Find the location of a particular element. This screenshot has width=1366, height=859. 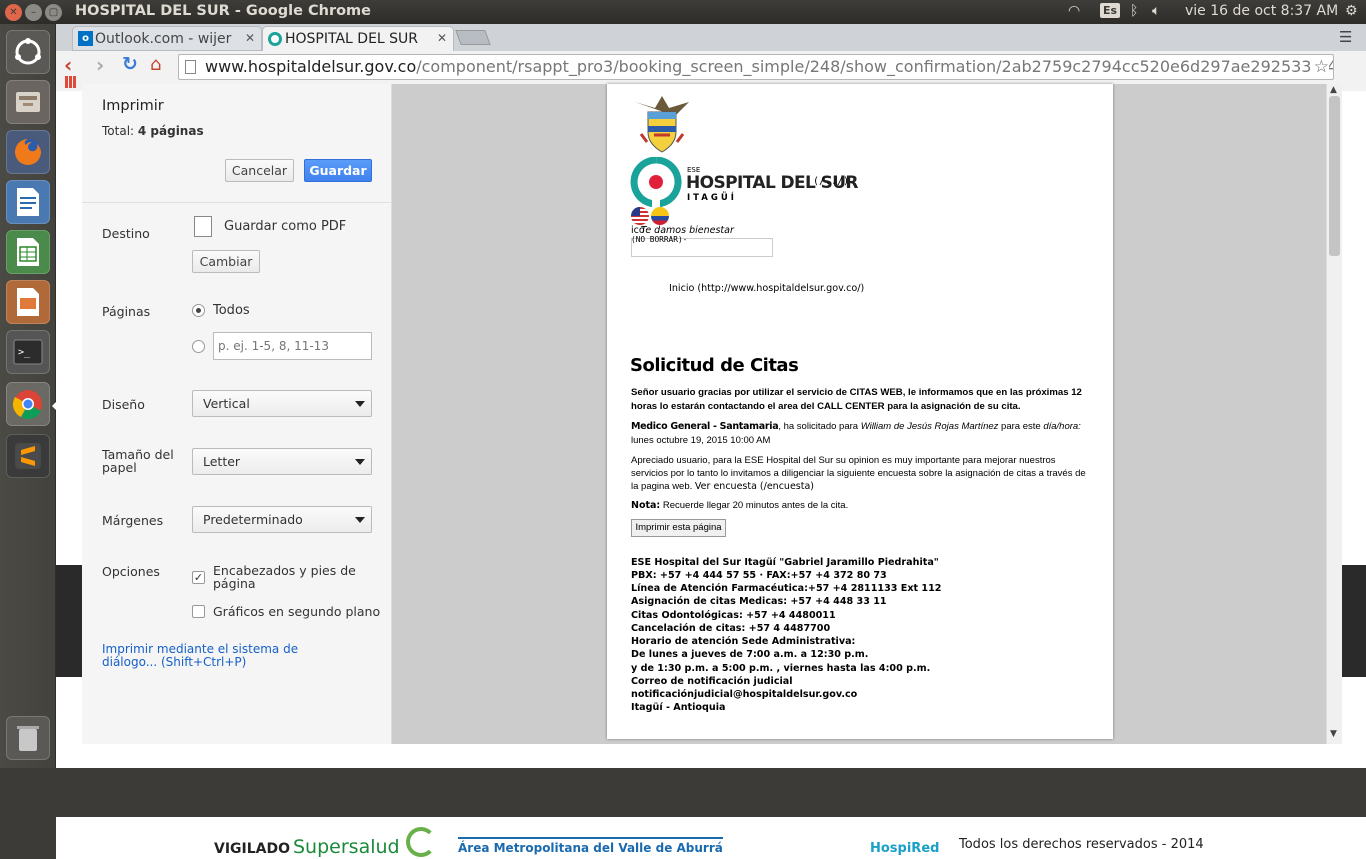

footer-line: Cancelación de citas: +57 4 4487700 is located at coordinates (731, 628).